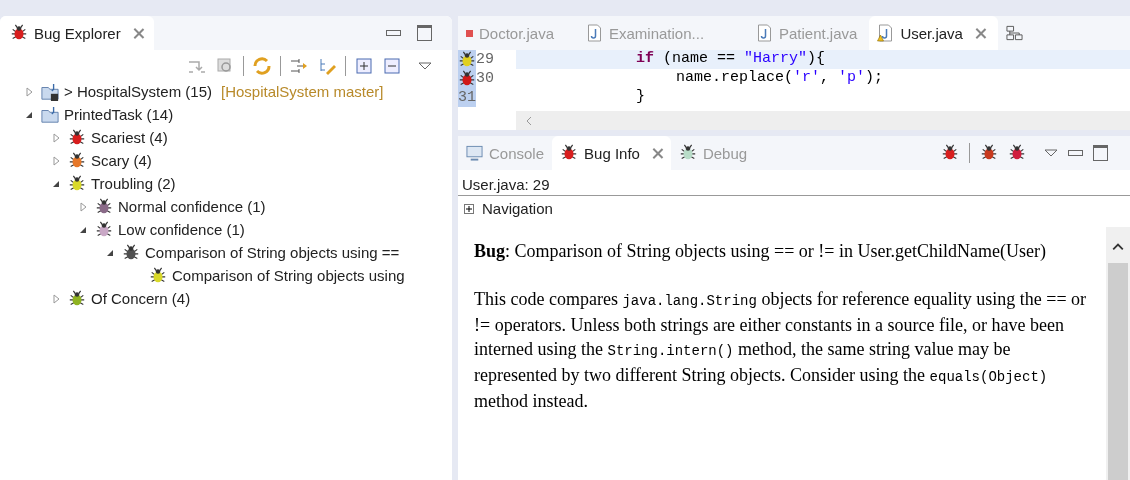  Describe the element at coordinates (272, 252) in the screenshot. I see `tree-item: Comparison of String objects using ==` at that location.